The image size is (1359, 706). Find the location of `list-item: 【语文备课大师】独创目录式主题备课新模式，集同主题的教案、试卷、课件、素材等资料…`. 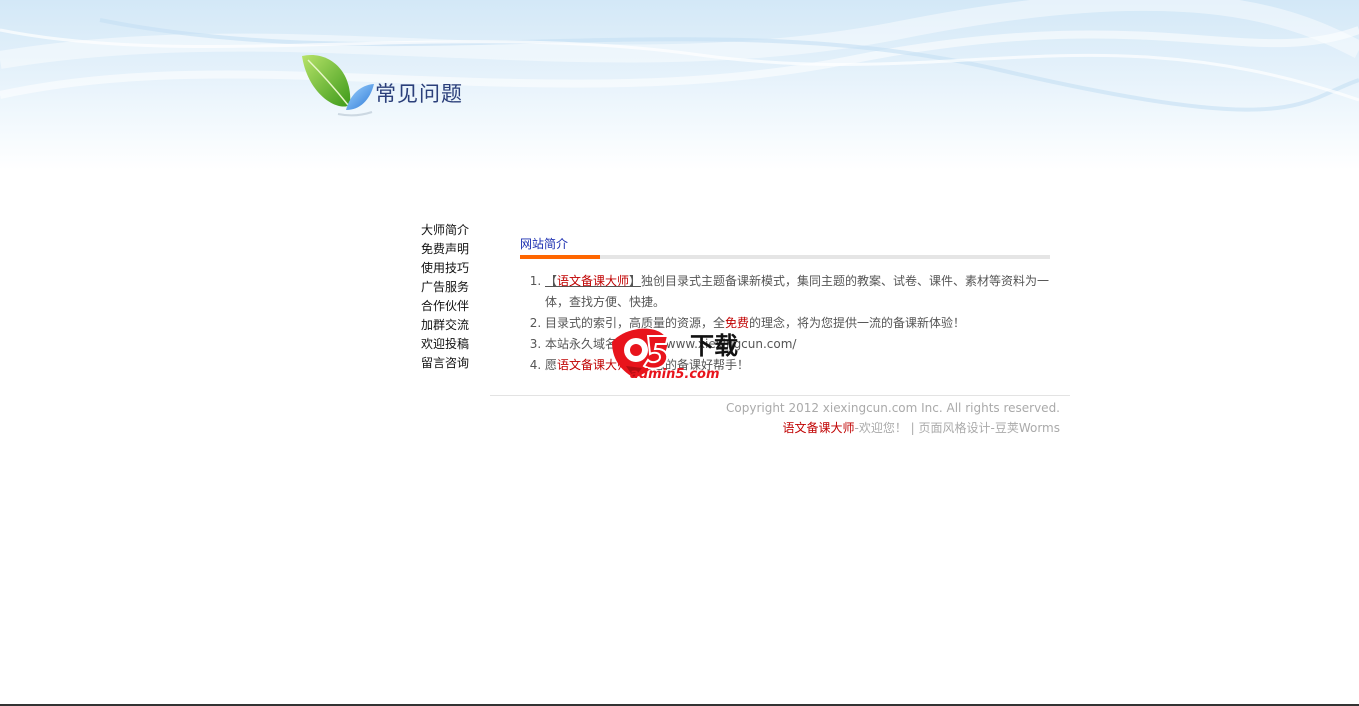

list-item: 【语文备课大师】独创目录式主题备课新模式，集同主题的教案、试卷、课件、素材等资料… is located at coordinates (797, 292).